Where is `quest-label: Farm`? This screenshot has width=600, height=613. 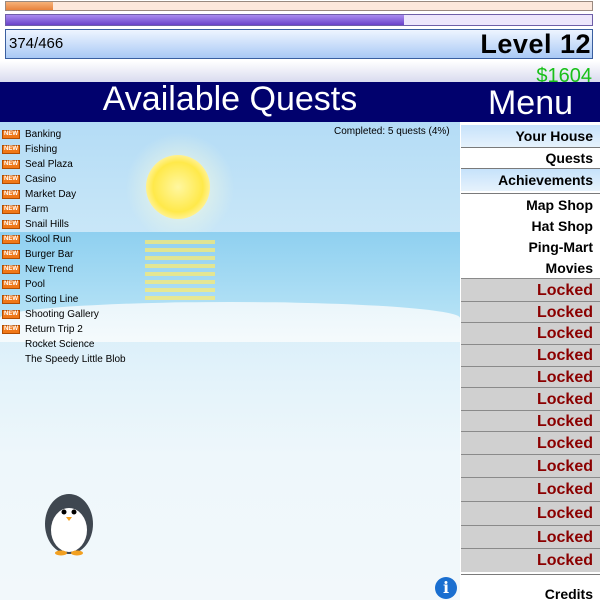 quest-label: Farm is located at coordinates (37, 209).